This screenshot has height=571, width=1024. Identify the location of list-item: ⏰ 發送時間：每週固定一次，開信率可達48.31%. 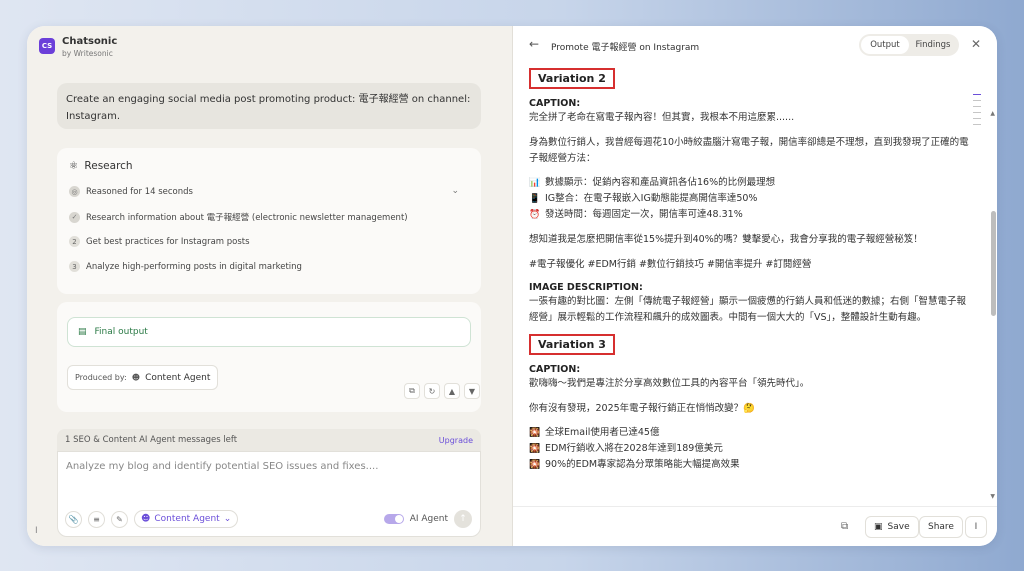
(749, 215).